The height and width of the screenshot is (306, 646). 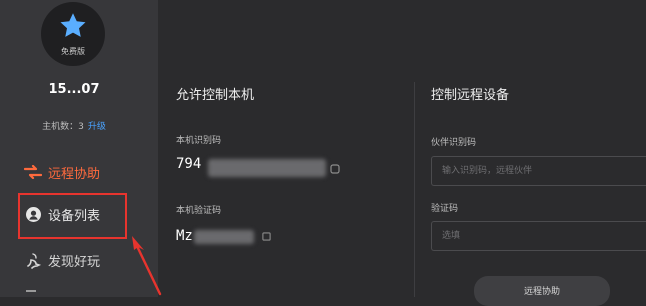 What do you see at coordinates (184, 236) in the screenshot?
I see `local-verify-value: Mz` at bounding box center [184, 236].